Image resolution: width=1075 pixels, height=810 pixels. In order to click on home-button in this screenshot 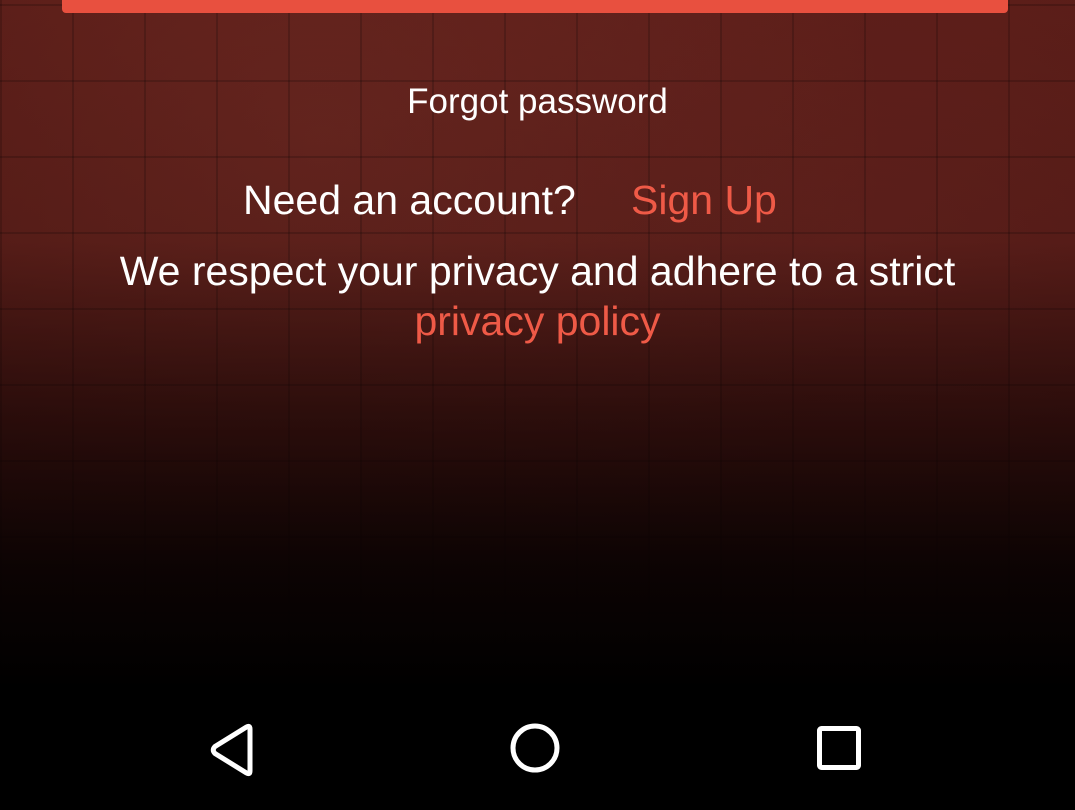, I will do `click(535, 750)`.